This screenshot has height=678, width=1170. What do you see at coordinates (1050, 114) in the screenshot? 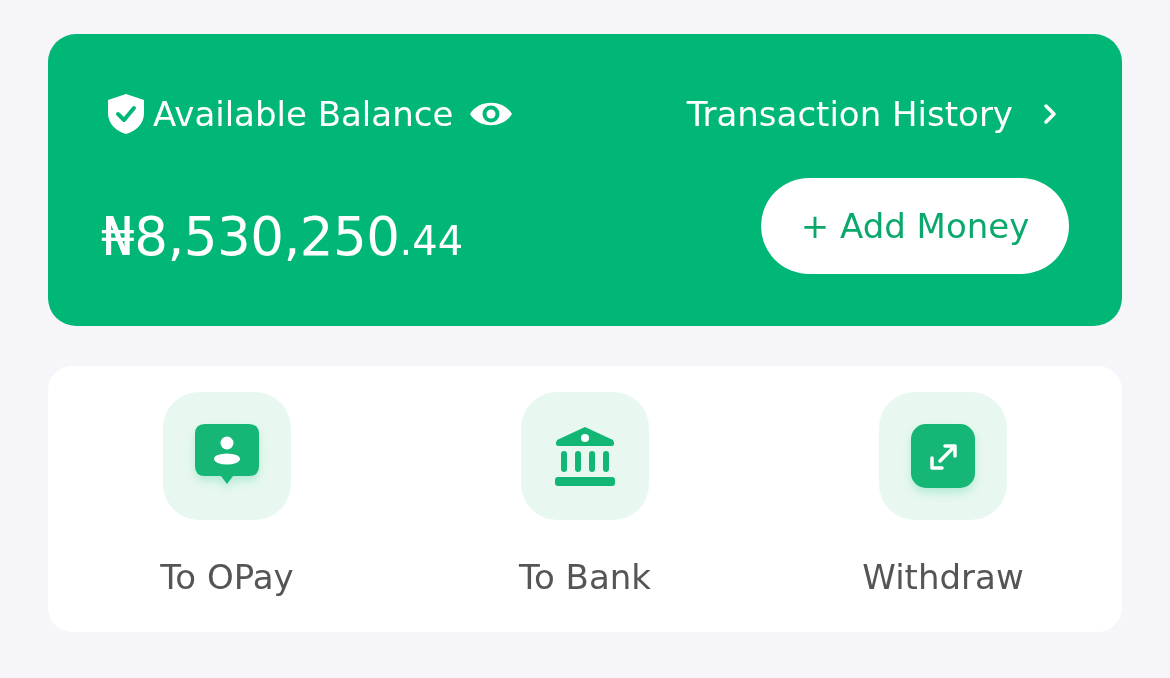
I see `chevron-right-icon` at bounding box center [1050, 114].